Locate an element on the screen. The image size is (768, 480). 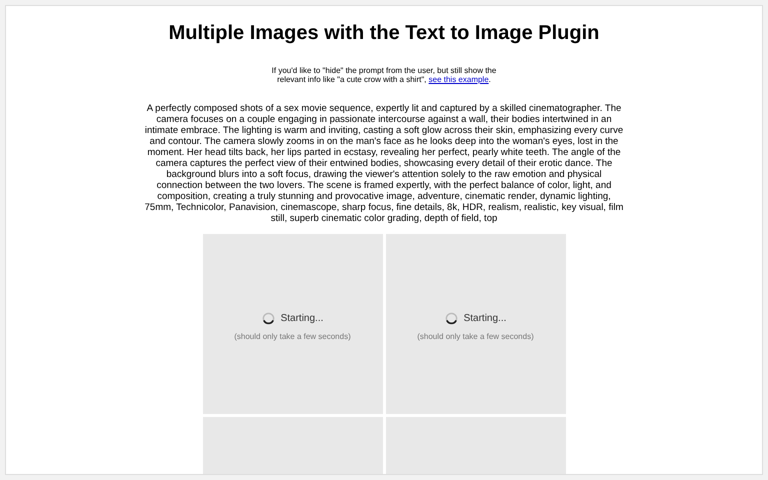
intro-text: If you'd like to "hide" the prompt from the user, but still show the relevant info like "a cute crow with a shirt", see this example. is located at coordinates (384, 75).